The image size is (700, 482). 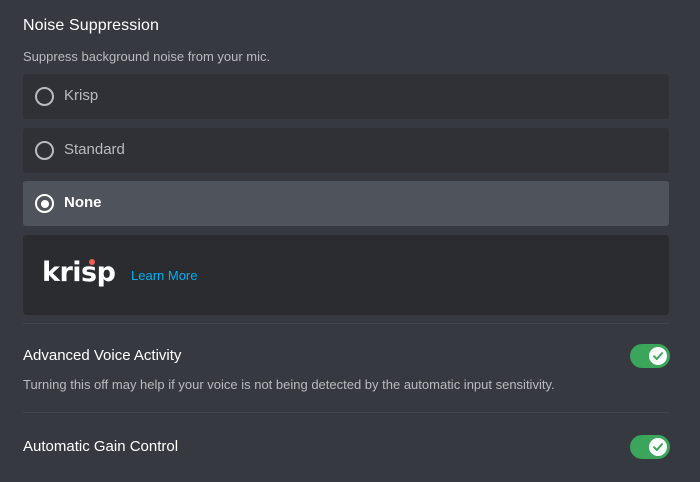 What do you see at coordinates (94, 149) in the screenshot?
I see `radio-label-standard: Standard` at bounding box center [94, 149].